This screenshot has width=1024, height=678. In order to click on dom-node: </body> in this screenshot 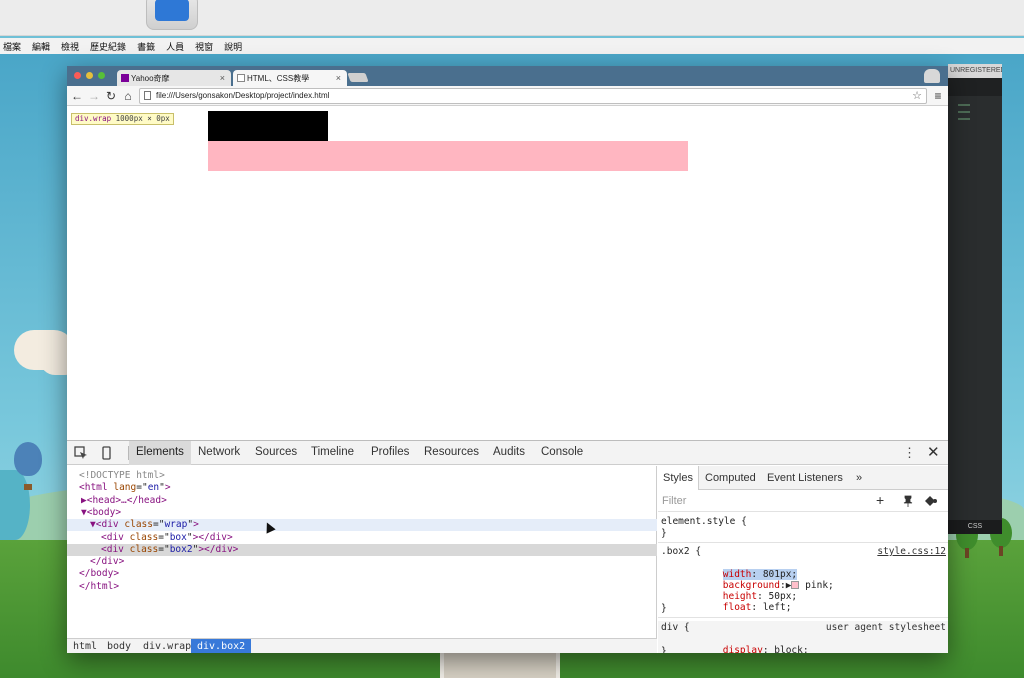, I will do `click(362, 574)`.